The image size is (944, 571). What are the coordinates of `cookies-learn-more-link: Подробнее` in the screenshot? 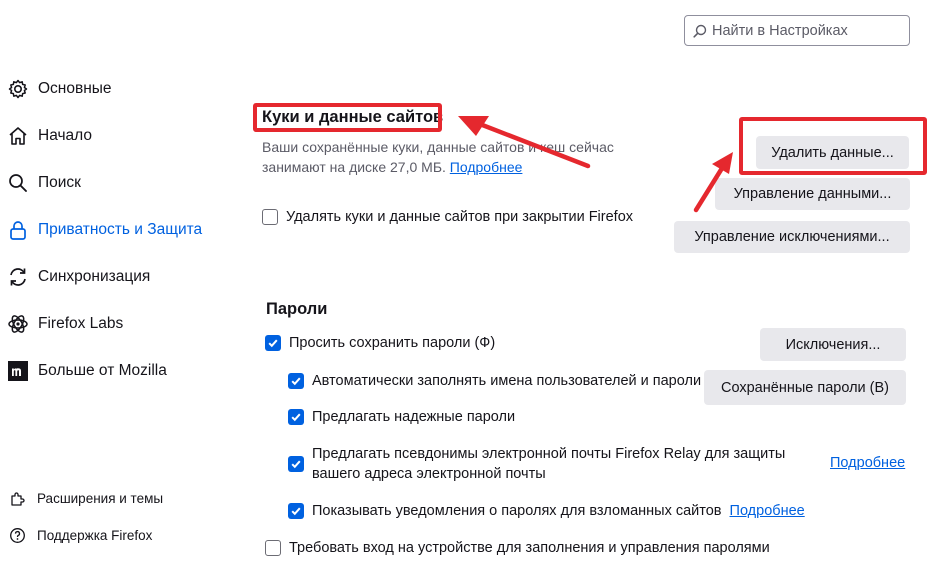 It's located at (486, 167).